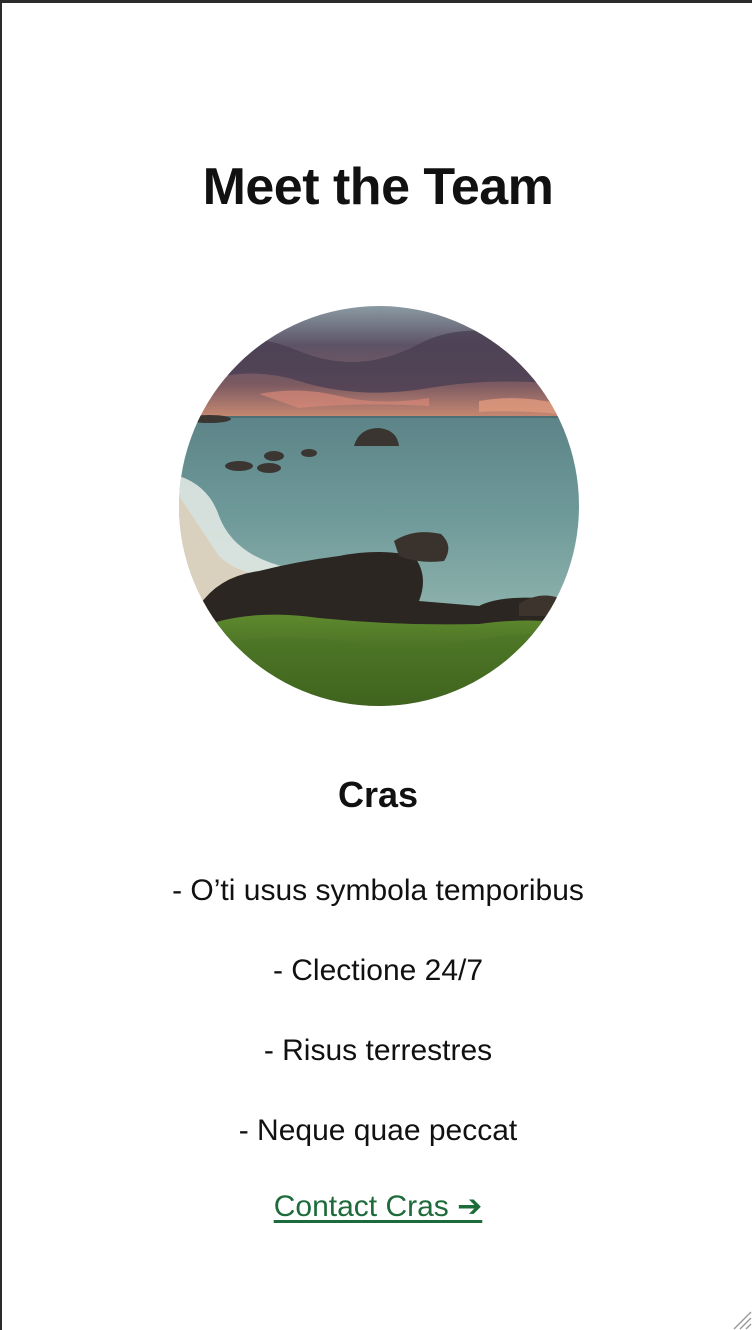 Image resolution: width=752 pixels, height=1330 pixels. What do you see at coordinates (378, 890) in the screenshot?
I see `feature-item: - O’ti usus symbola temporibus` at bounding box center [378, 890].